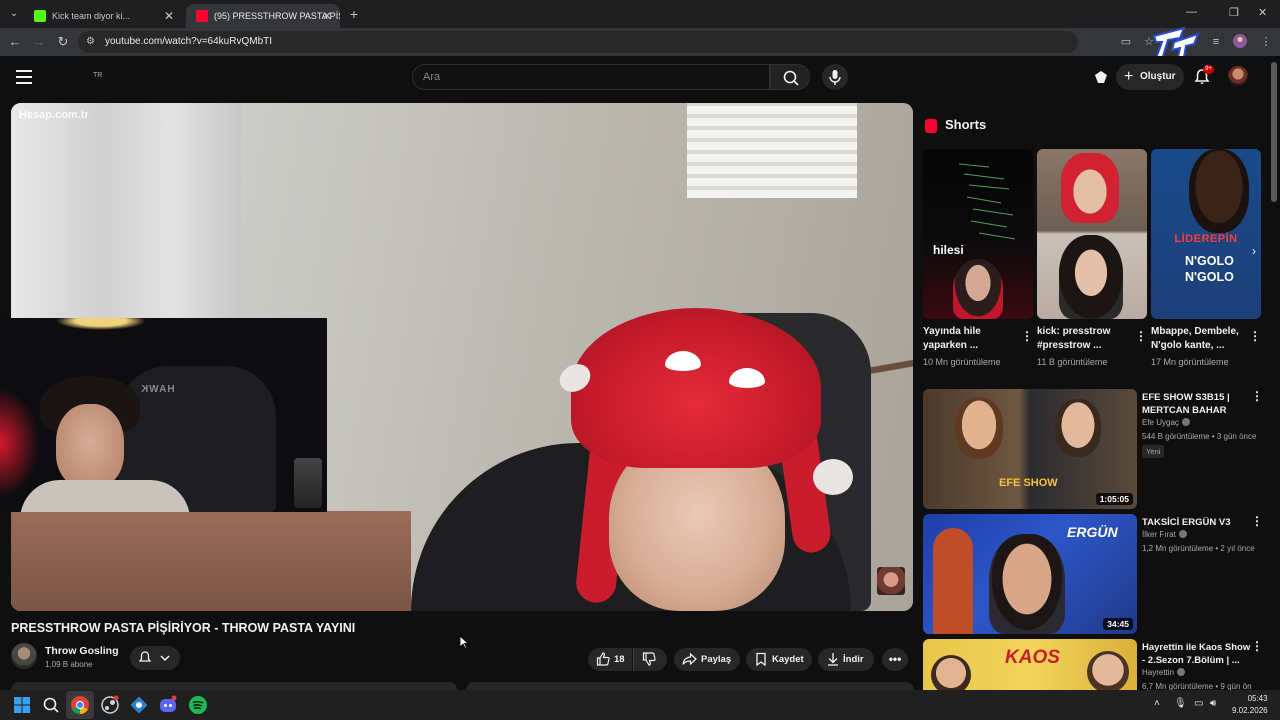 This screenshot has height=720, width=1280. What do you see at coordinates (1197, 522) in the screenshot?
I see `video-title: TAKSİCİ ERGÜN V3` at bounding box center [1197, 522].